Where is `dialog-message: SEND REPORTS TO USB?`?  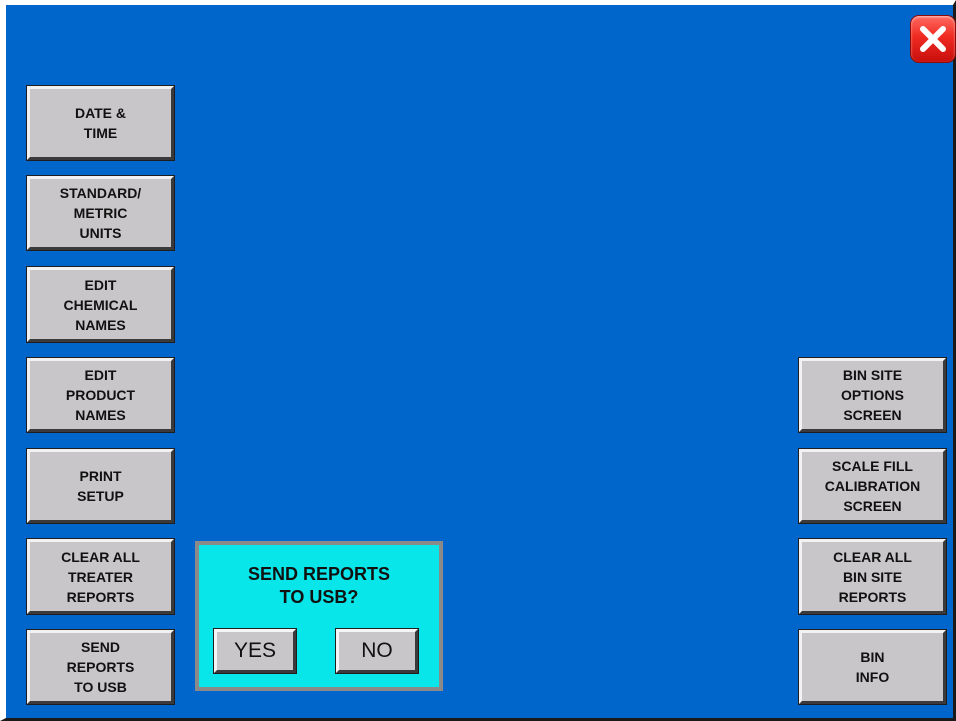 dialog-message: SEND REPORTS TO USB? is located at coordinates (319, 585).